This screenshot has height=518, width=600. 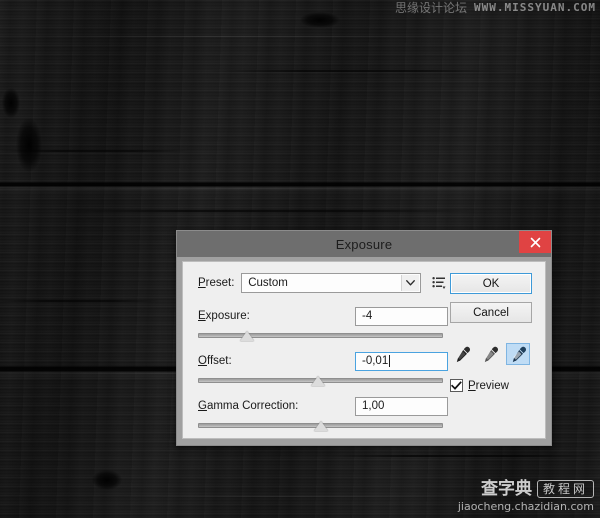 I want to click on eyedropper-black-point-icon, so click(x=463, y=354).